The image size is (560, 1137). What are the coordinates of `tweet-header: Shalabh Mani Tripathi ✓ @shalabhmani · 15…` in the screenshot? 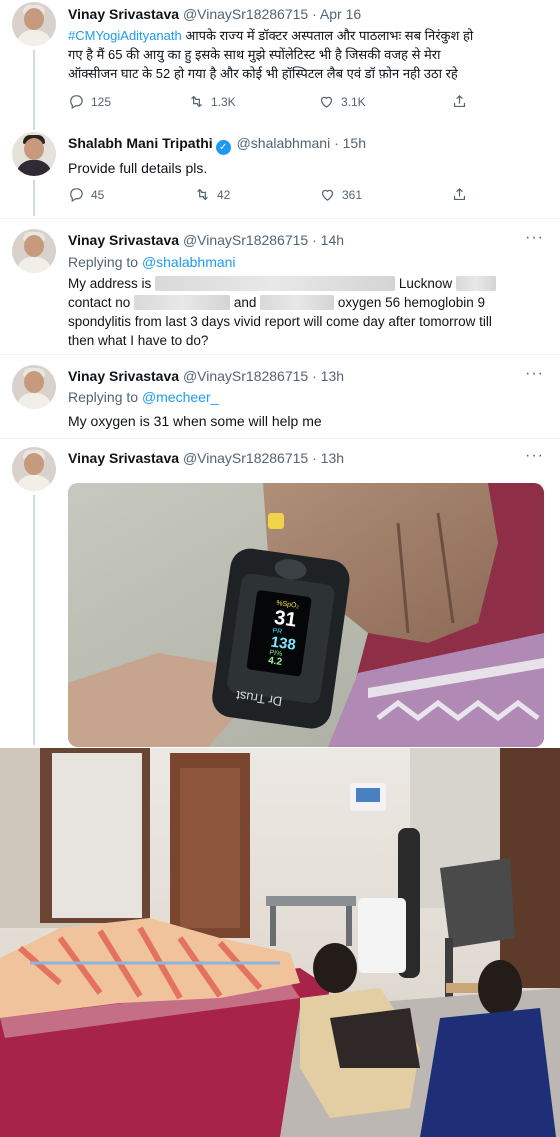 It's located at (217, 145).